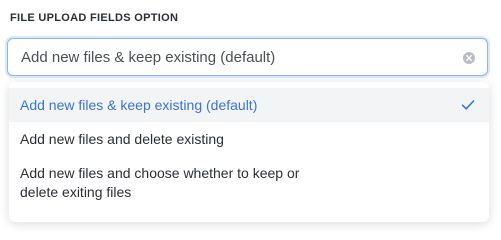  Describe the element at coordinates (469, 58) in the screenshot. I see `clear-icon` at that location.